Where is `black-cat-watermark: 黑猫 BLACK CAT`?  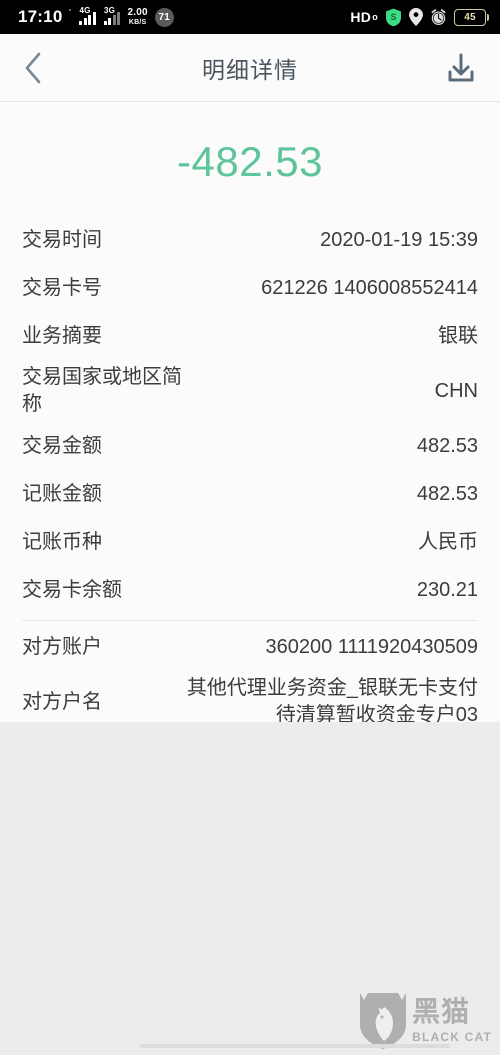 black-cat-watermark: 黑猫 BLACK CAT is located at coordinates (426, 1021).